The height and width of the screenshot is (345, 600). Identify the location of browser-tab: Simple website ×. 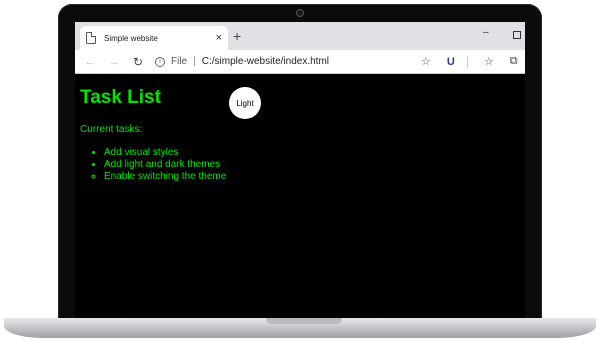
(154, 38).